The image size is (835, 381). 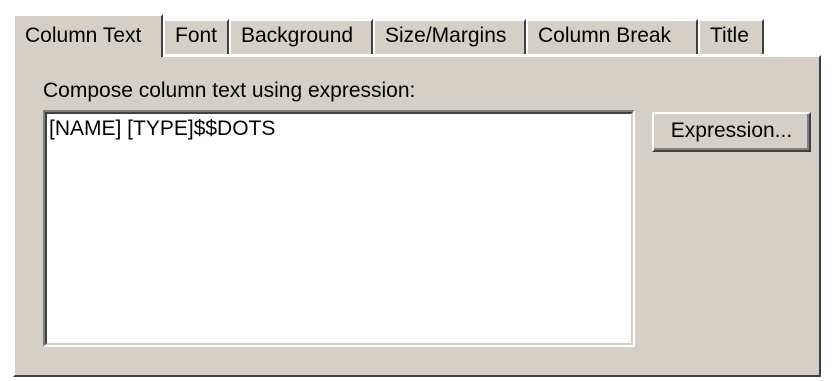 What do you see at coordinates (731, 36) in the screenshot?
I see `tab-title: Title` at bounding box center [731, 36].